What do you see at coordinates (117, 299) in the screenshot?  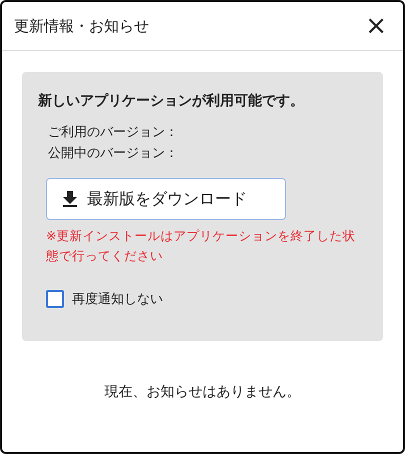 I see `checkbox-label: 再度通知しない` at bounding box center [117, 299].